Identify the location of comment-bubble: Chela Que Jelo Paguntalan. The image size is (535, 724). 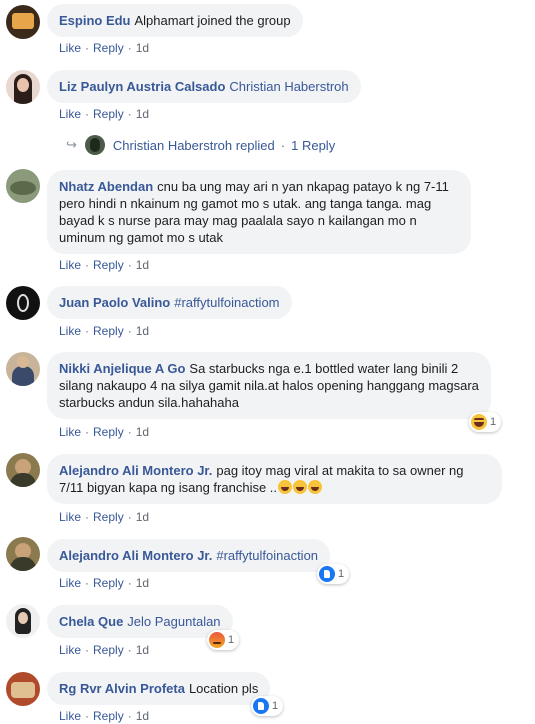
(140, 621).